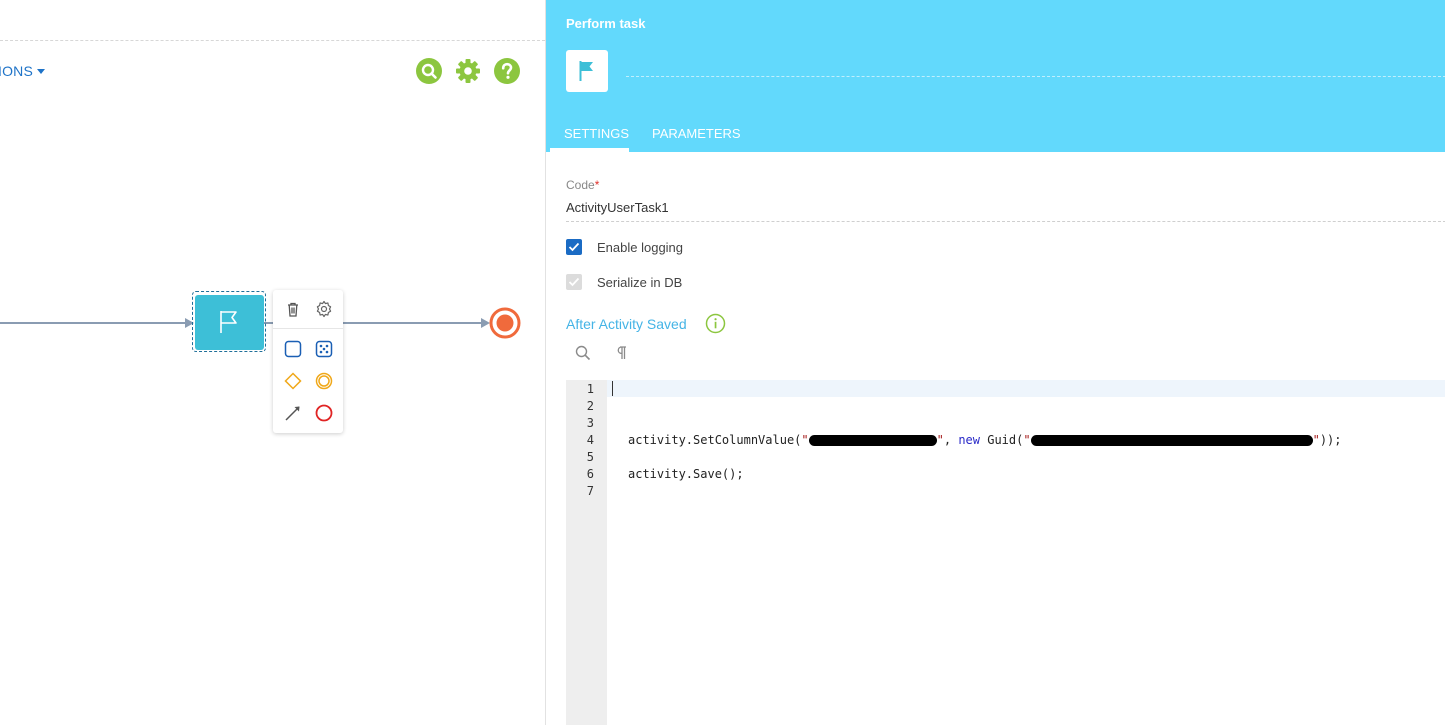 Image resolution: width=1445 pixels, height=725 pixels. What do you see at coordinates (590, 406) in the screenshot?
I see `line-number: 2` at bounding box center [590, 406].